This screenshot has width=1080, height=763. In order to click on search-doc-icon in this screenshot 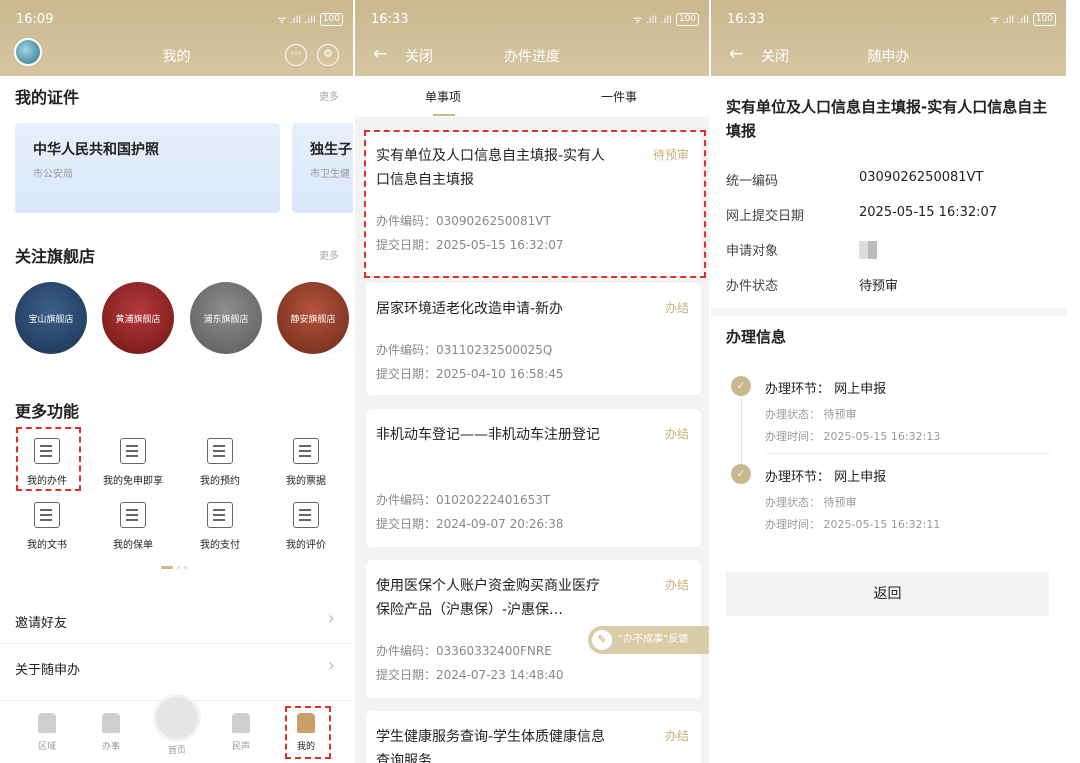, I will do `click(133, 451)`.